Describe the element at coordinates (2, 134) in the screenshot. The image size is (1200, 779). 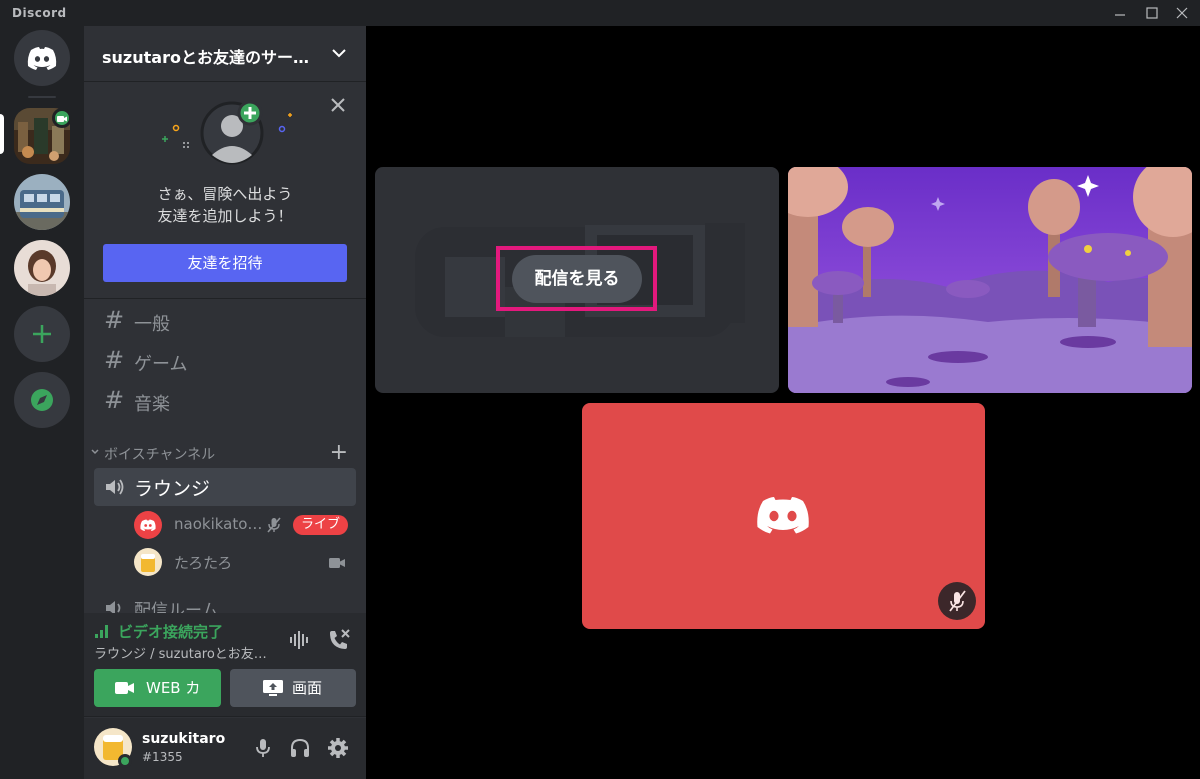
I see `selected-server-indicator` at that location.